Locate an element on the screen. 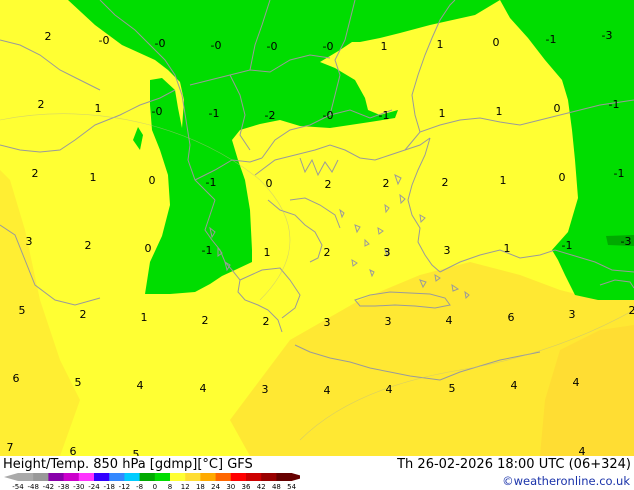 The height and width of the screenshot is (490, 634). color-scale-tick-label: -30 is located at coordinates (78, 486).